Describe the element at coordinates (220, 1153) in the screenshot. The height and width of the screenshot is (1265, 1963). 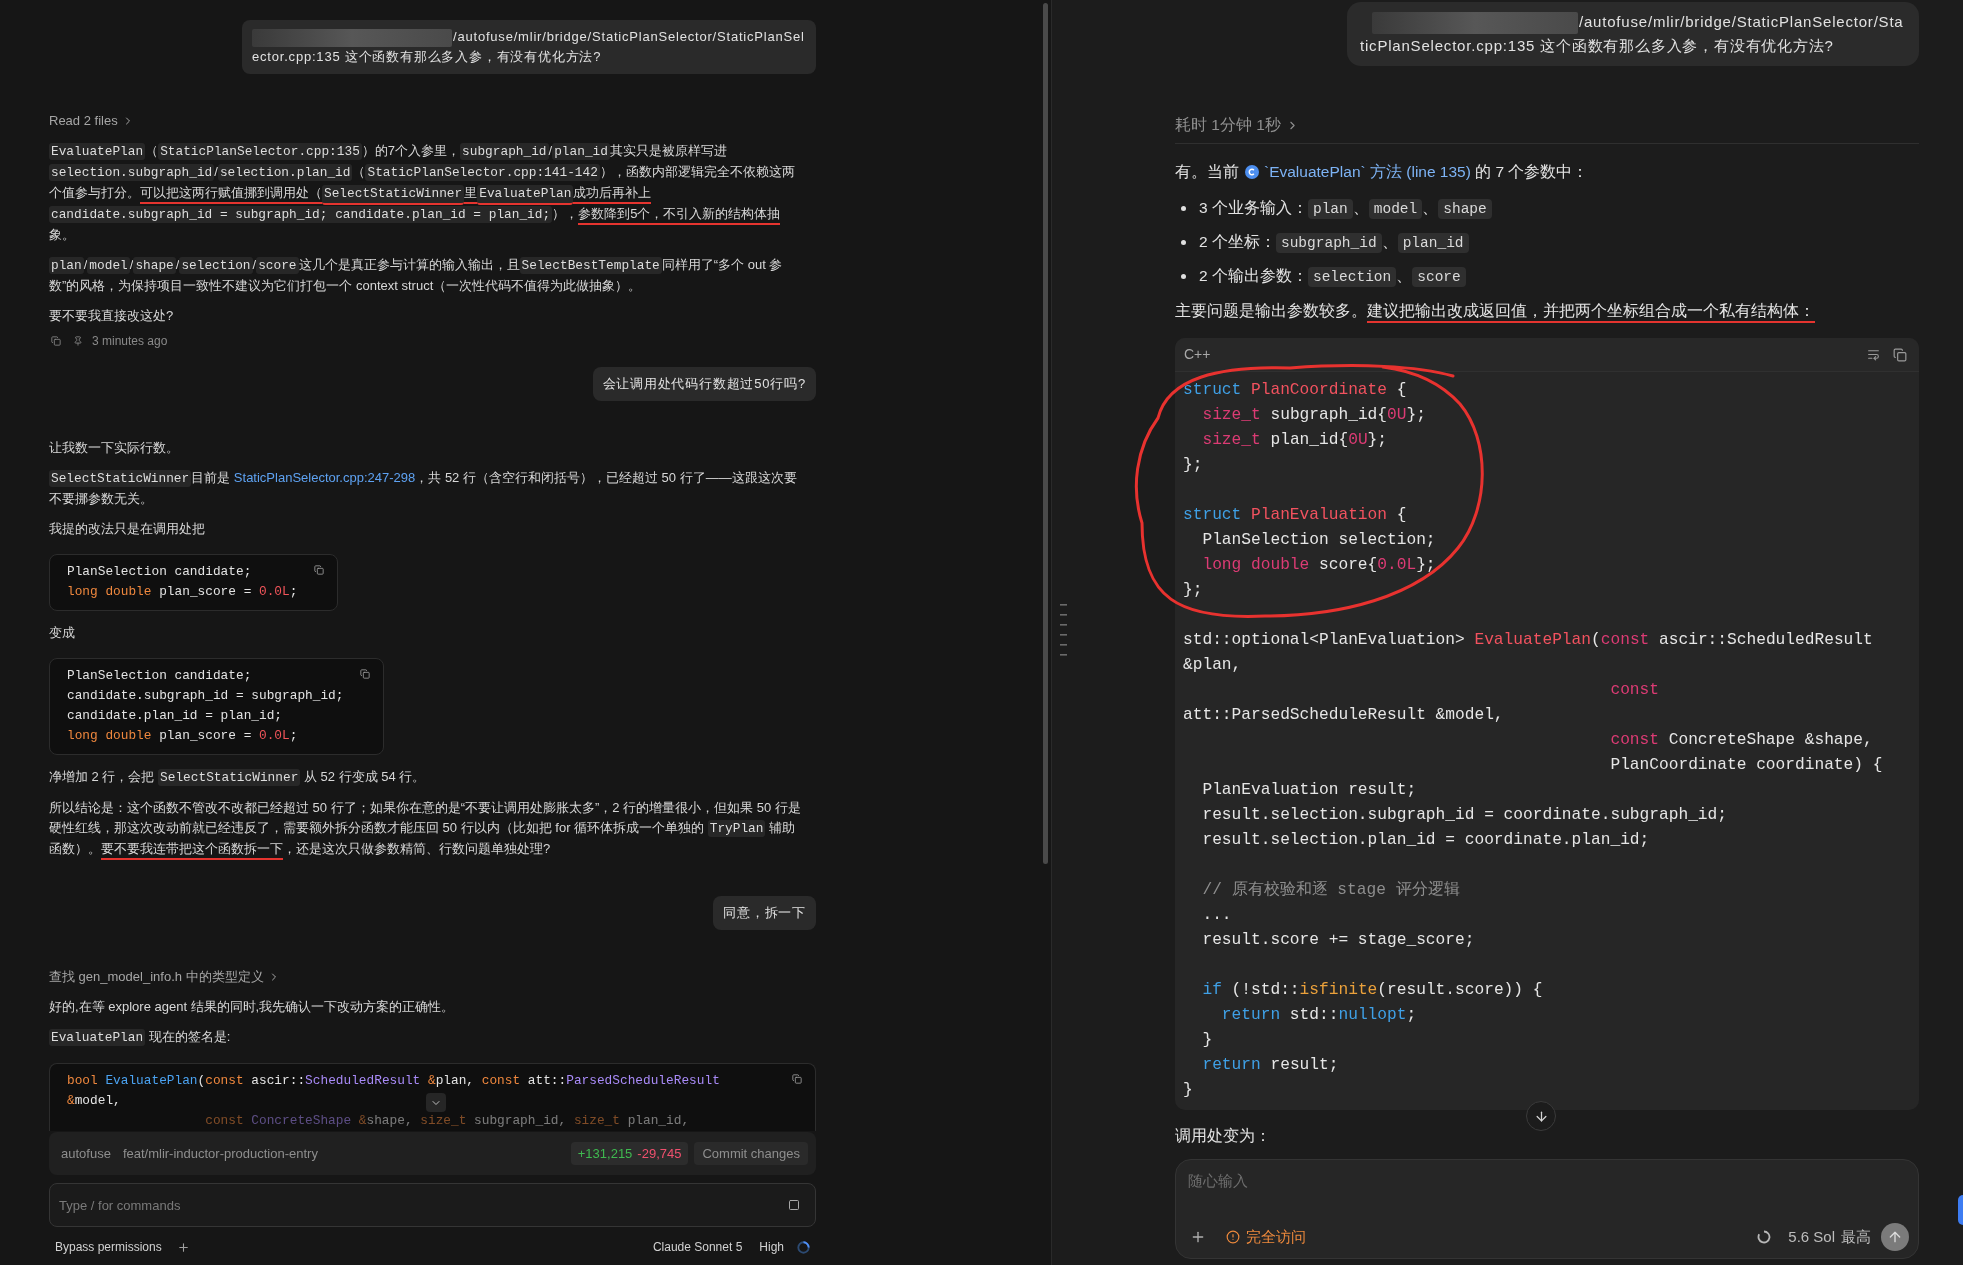
I see `branch-name: feat/mlir-inductor-production-entry` at that location.